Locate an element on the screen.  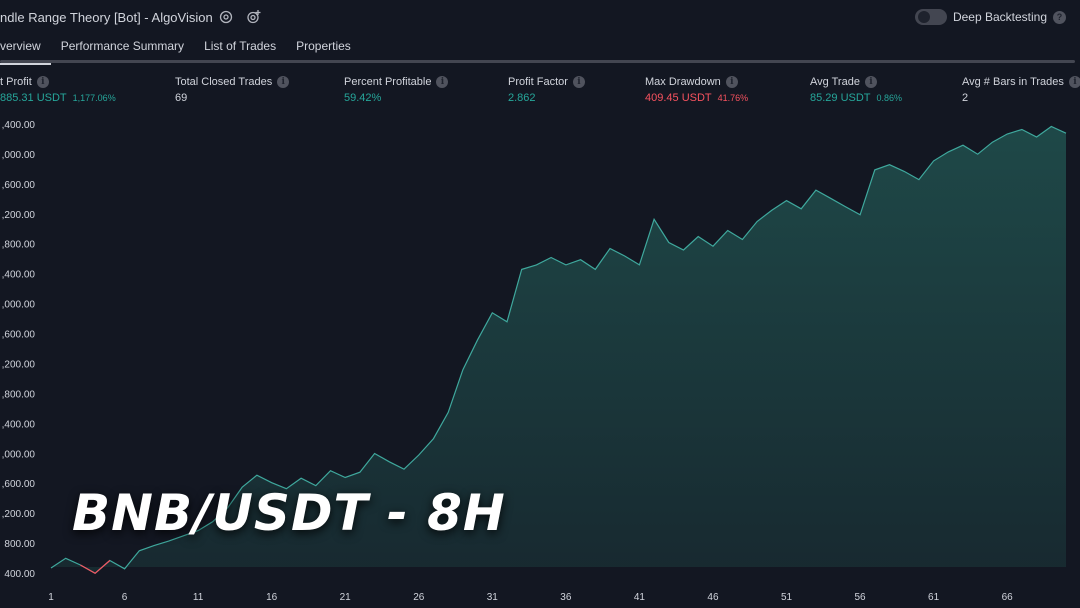
deep-backtesting-toggle is located at coordinates (930, 17).